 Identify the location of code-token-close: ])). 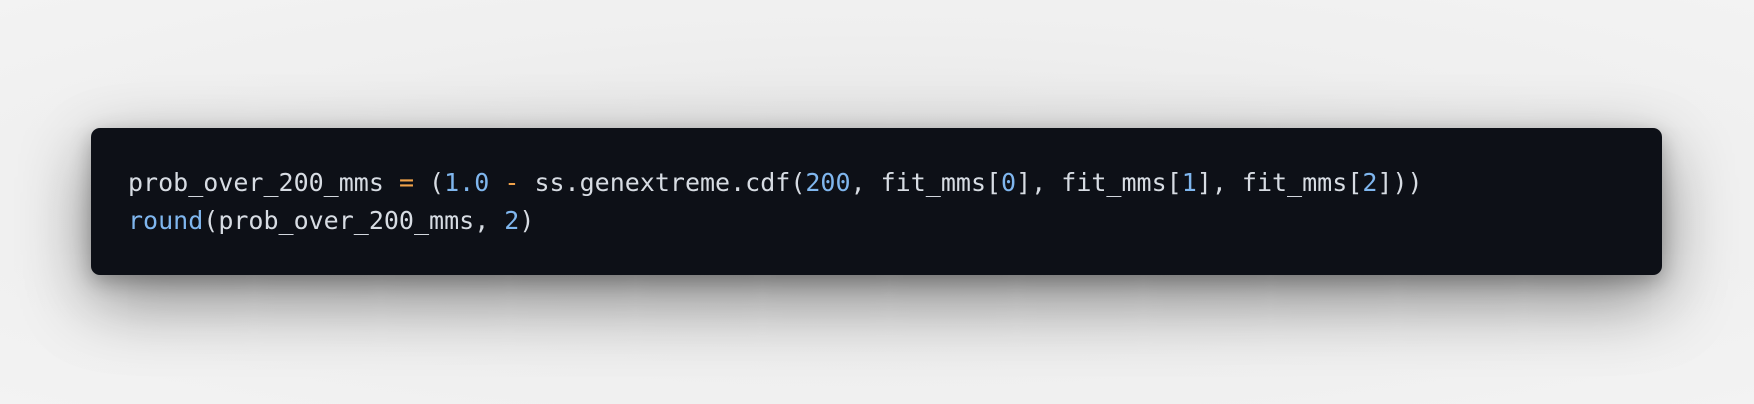
(1400, 182).